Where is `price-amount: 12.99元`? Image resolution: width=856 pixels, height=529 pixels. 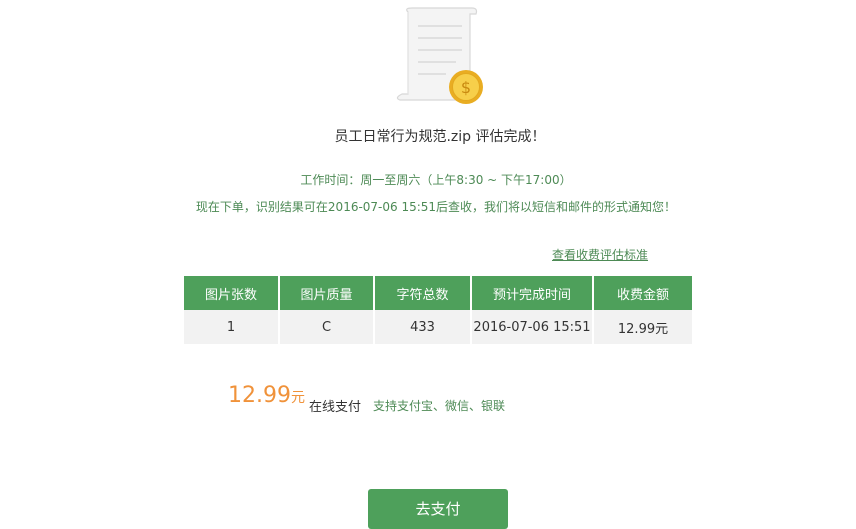
price-amount: 12.99元 is located at coordinates (266, 395).